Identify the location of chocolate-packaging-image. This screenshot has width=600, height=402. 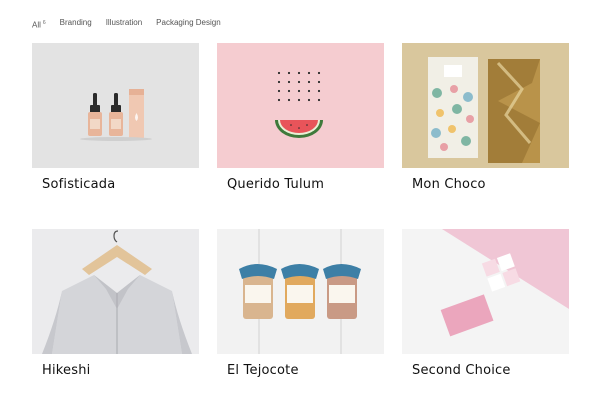
(485, 105).